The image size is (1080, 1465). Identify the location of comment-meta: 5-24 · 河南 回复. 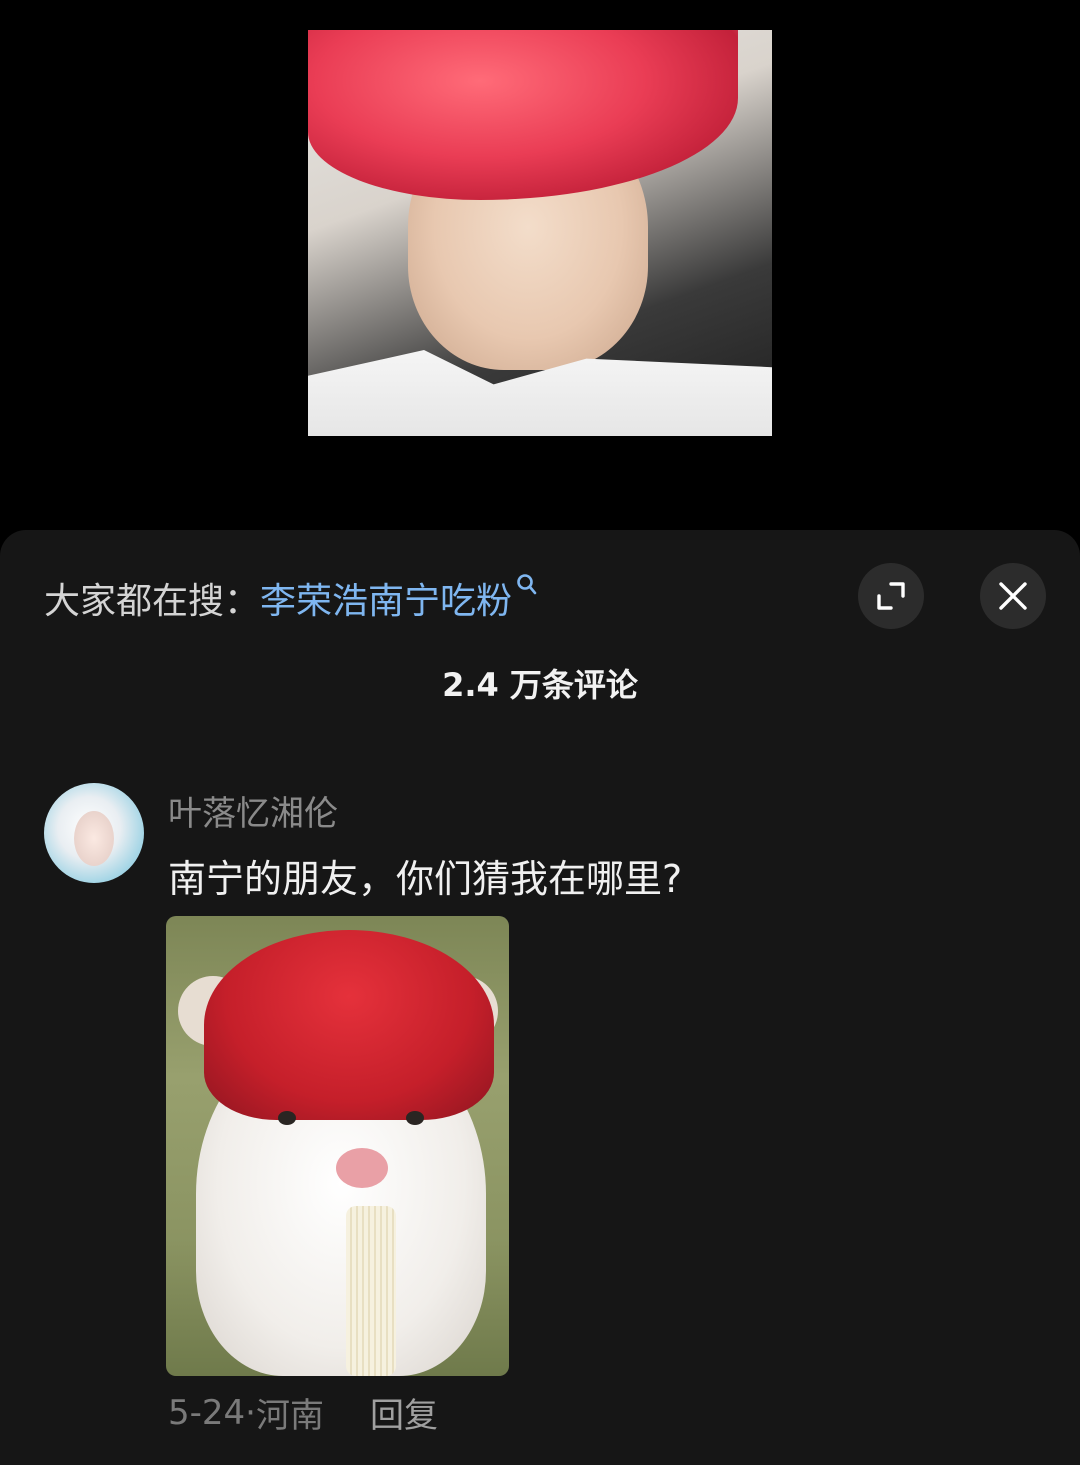
(303, 1412).